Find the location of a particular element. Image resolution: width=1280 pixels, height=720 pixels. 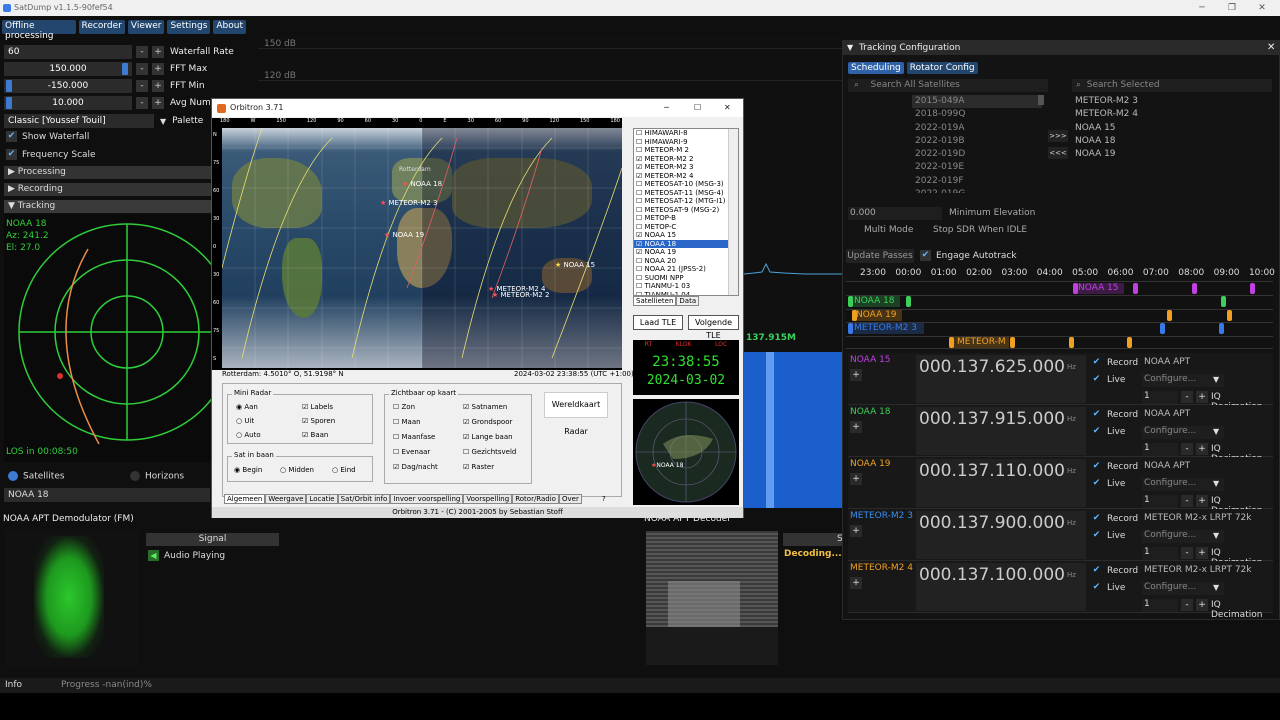

check-sporen: ☑ Sporen is located at coordinates (318, 421).